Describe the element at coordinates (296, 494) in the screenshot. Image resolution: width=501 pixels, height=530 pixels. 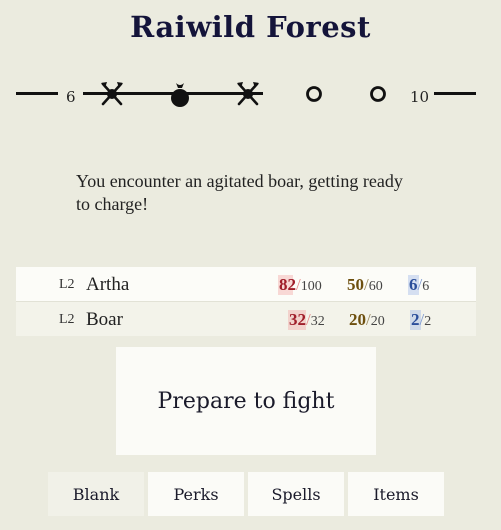
I see `tab-spells: Spells` at that location.